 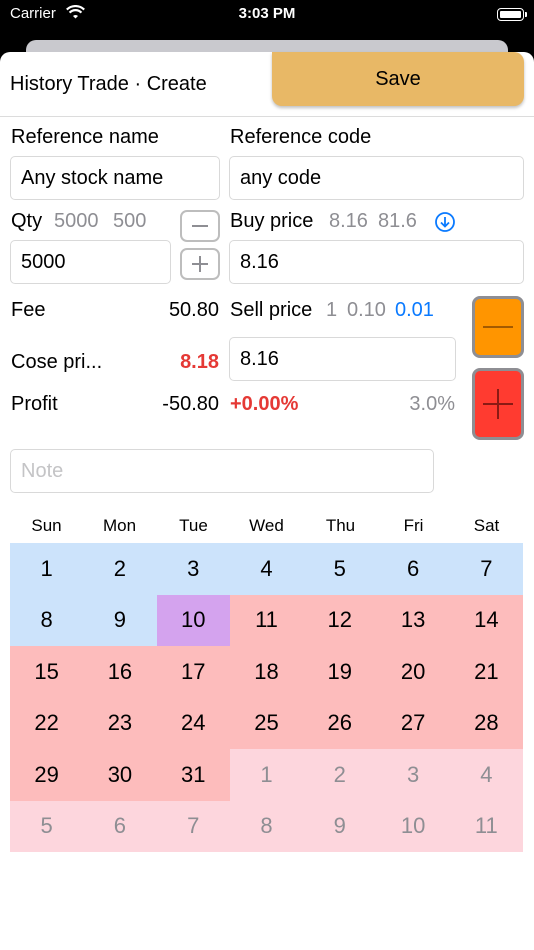 What do you see at coordinates (27, 221) in the screenshot?
I see `qty-label: Qty` at bounding box center [27, 221].